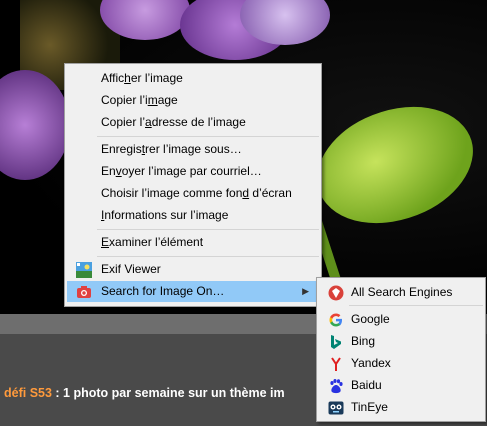  What do you see at coordinates (131, 269) in the screenshot?
I see `menu-item-label: Exif Viewer` at bounding box center [131, 269].